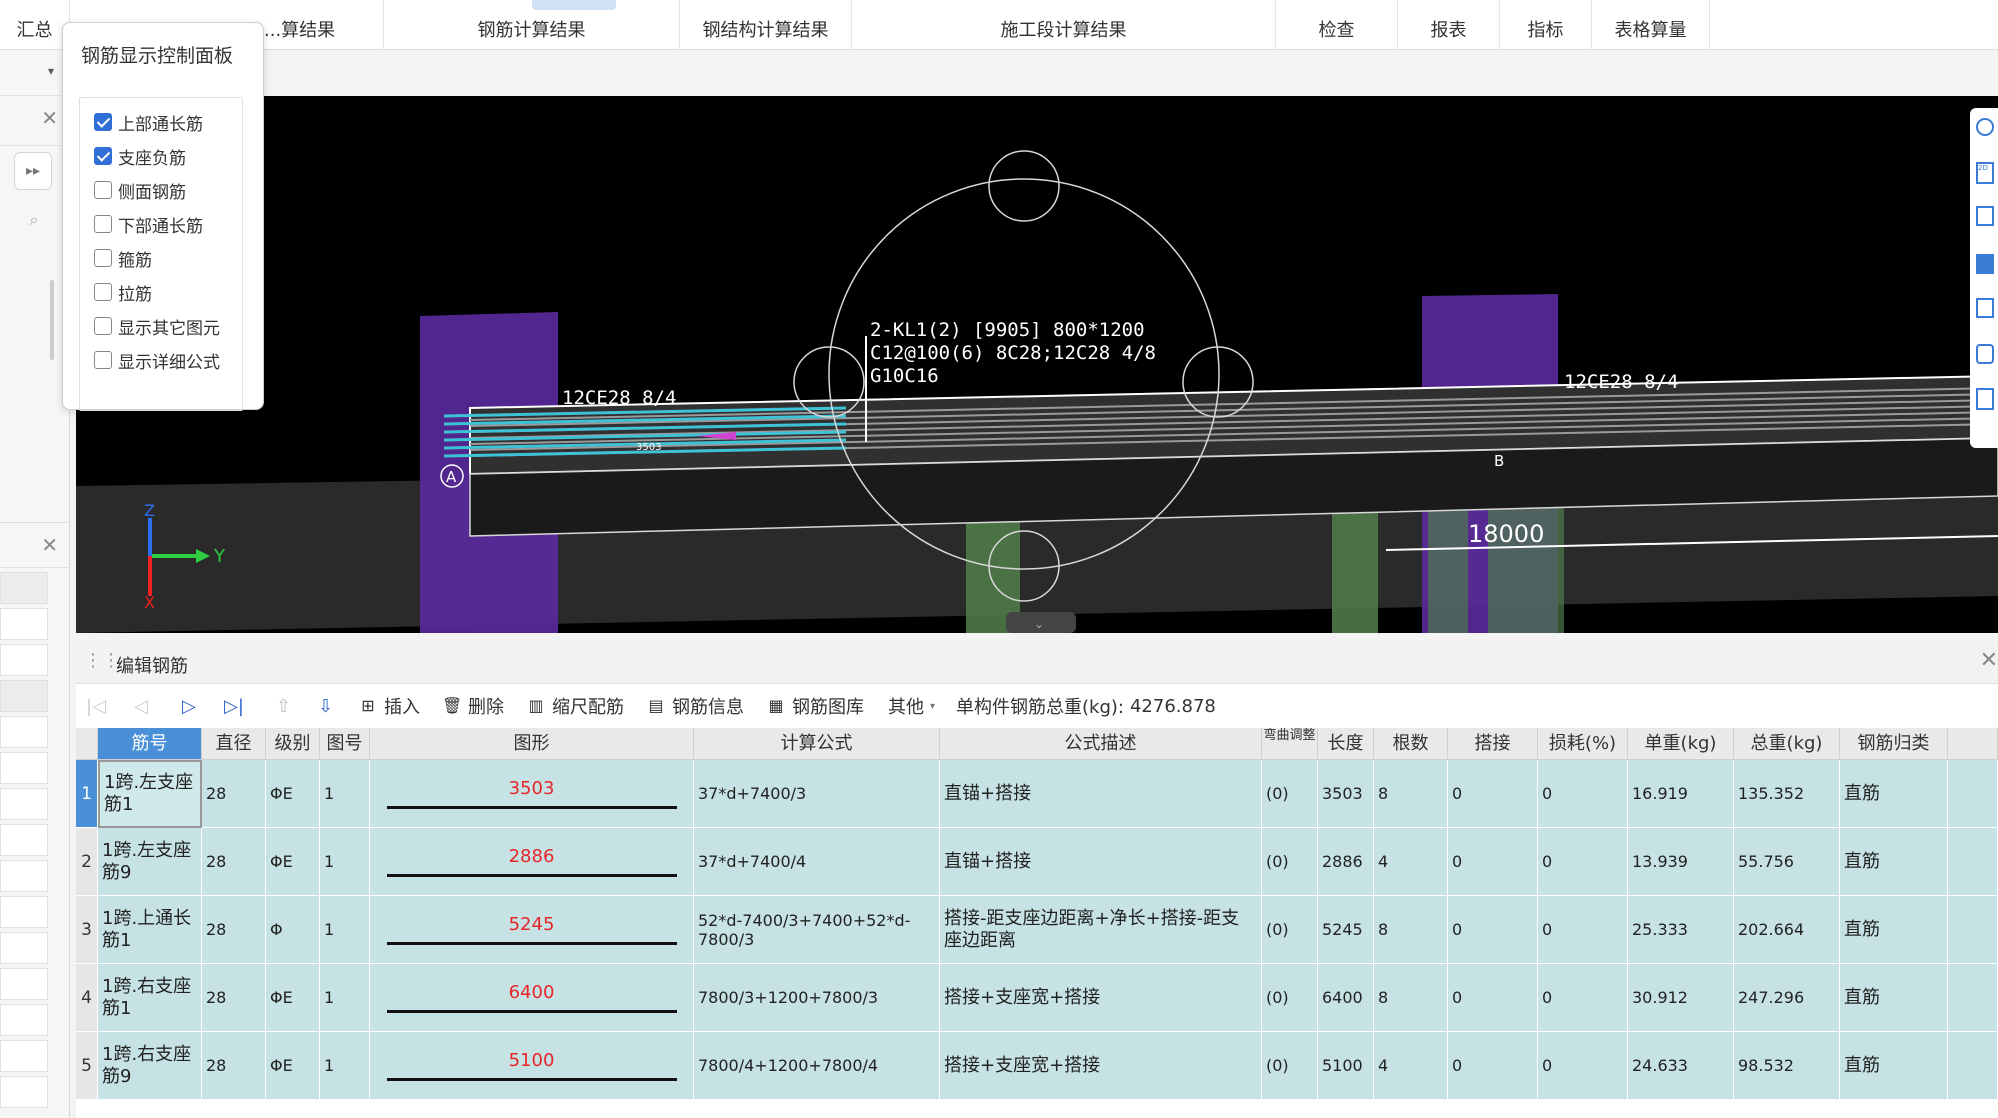 The image size is (1998, 1118). I want to click on cell-unit: 24.633, so click(1681, 1066).